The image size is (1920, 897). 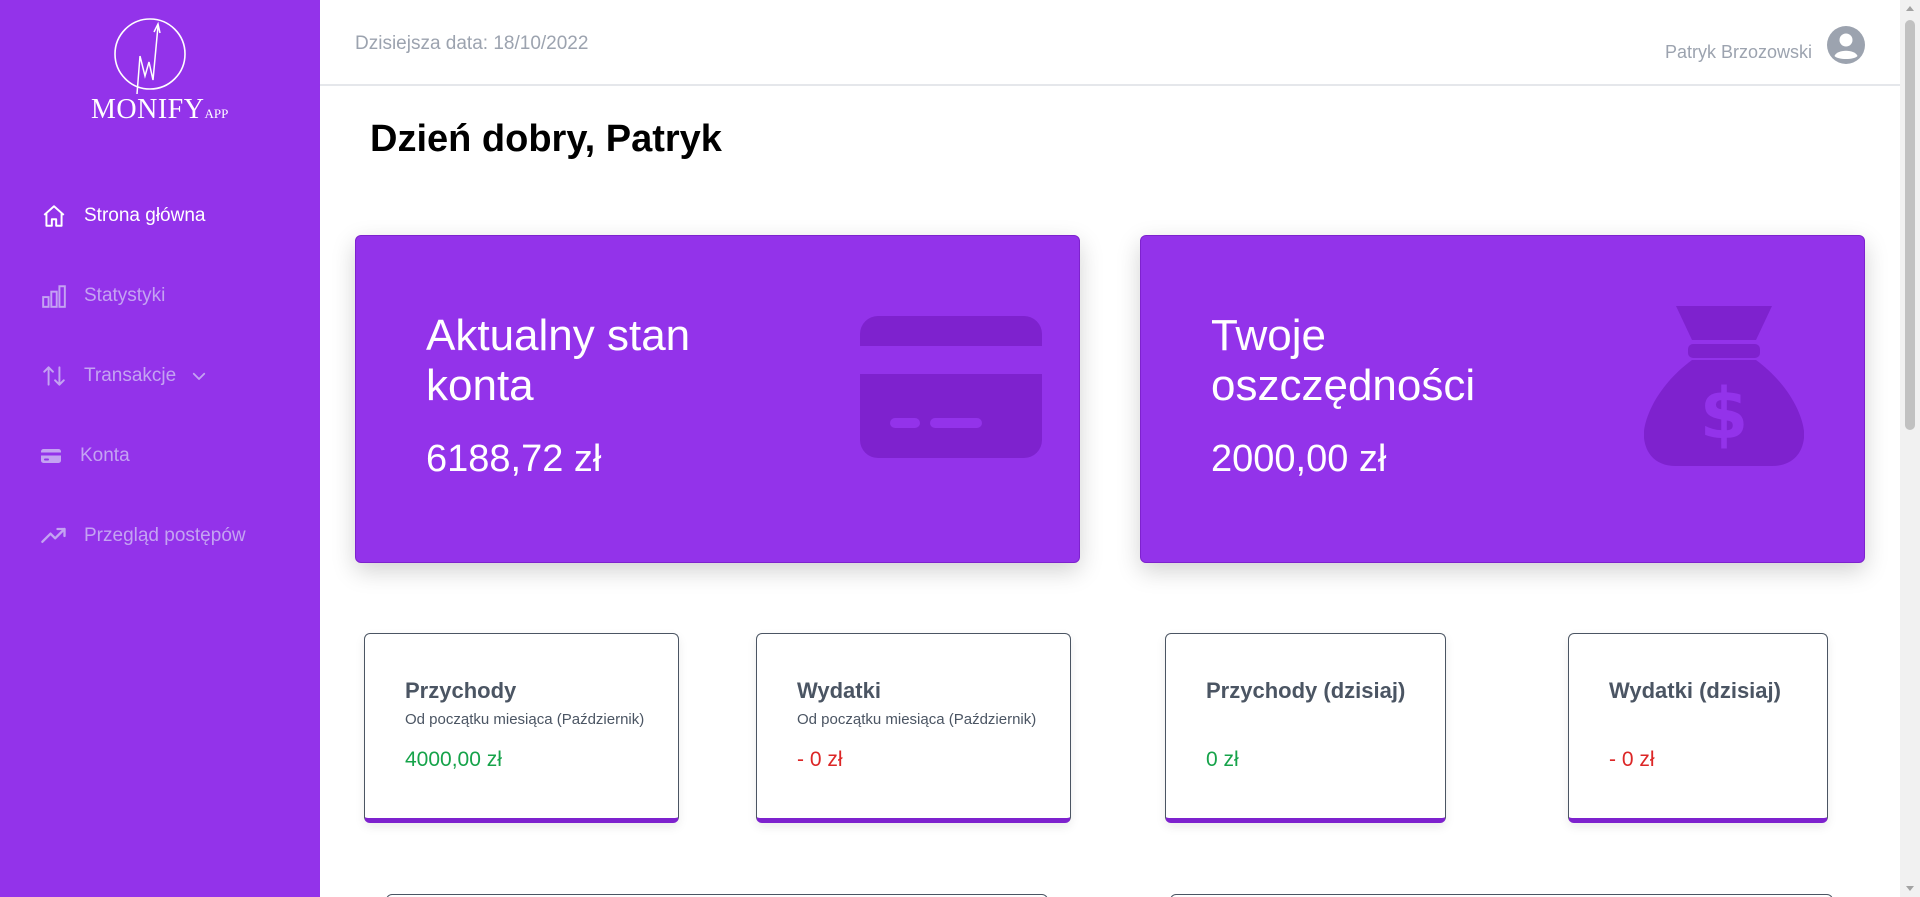 I want to click on savings-card: Twoje oszczędności 2000,00 zł $, so click(x=1502, y=399).